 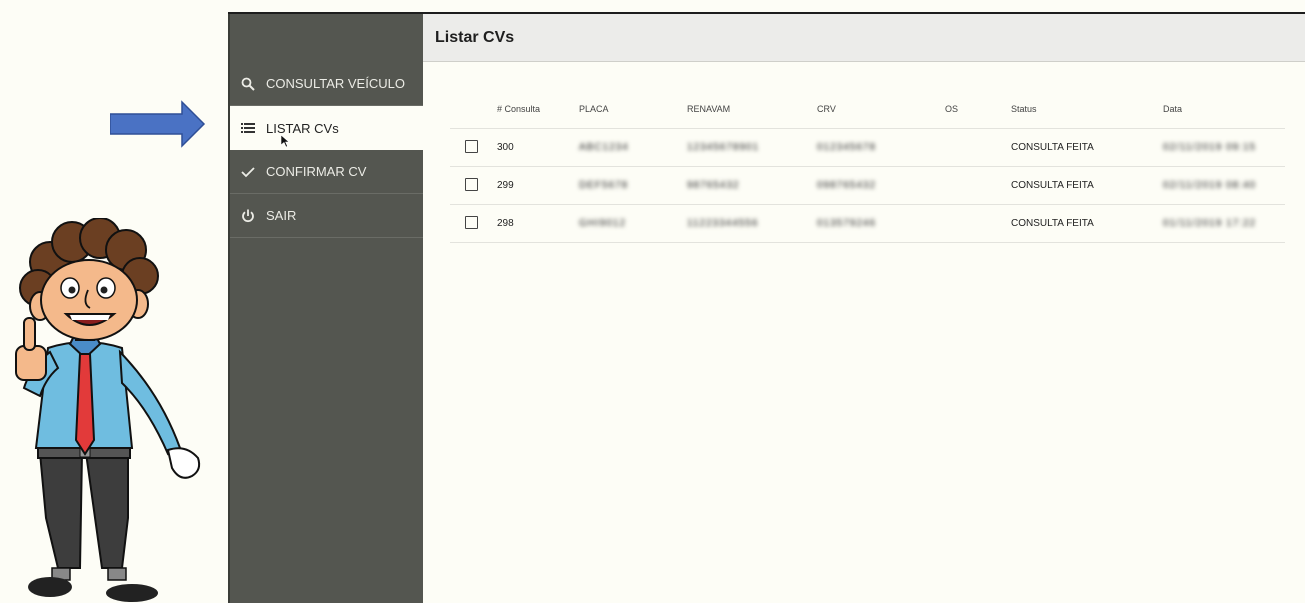 What do you see at coordinates (1224, 147) in the screenshot?
I see `data-cell: 02/11/2019 09:15` at bounding box center [1224, 147].